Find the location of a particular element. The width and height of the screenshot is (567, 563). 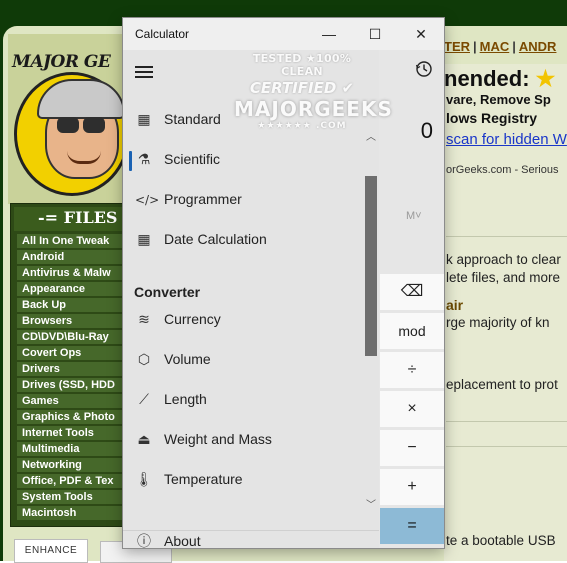

article-title: air is located at coordinates (454, 305).